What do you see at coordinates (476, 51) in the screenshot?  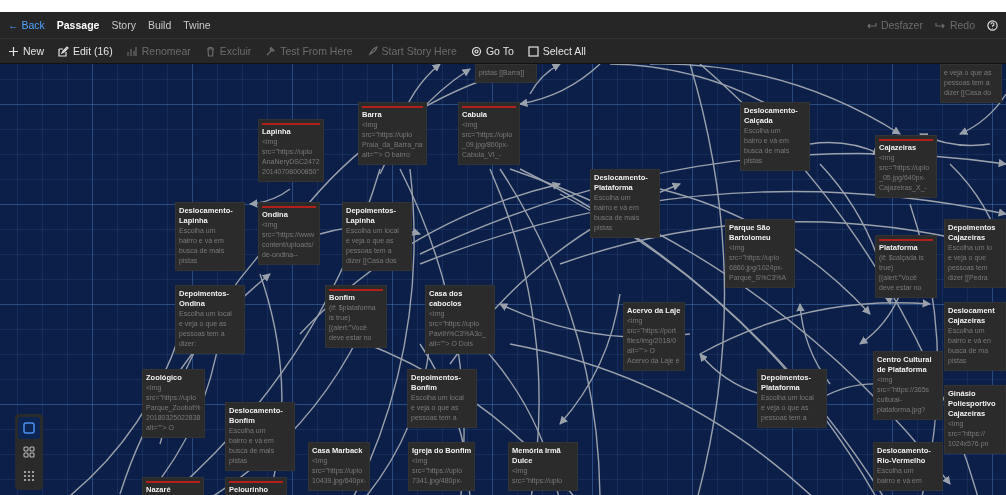 I see `target-icon` at bounding box center [476, 51].